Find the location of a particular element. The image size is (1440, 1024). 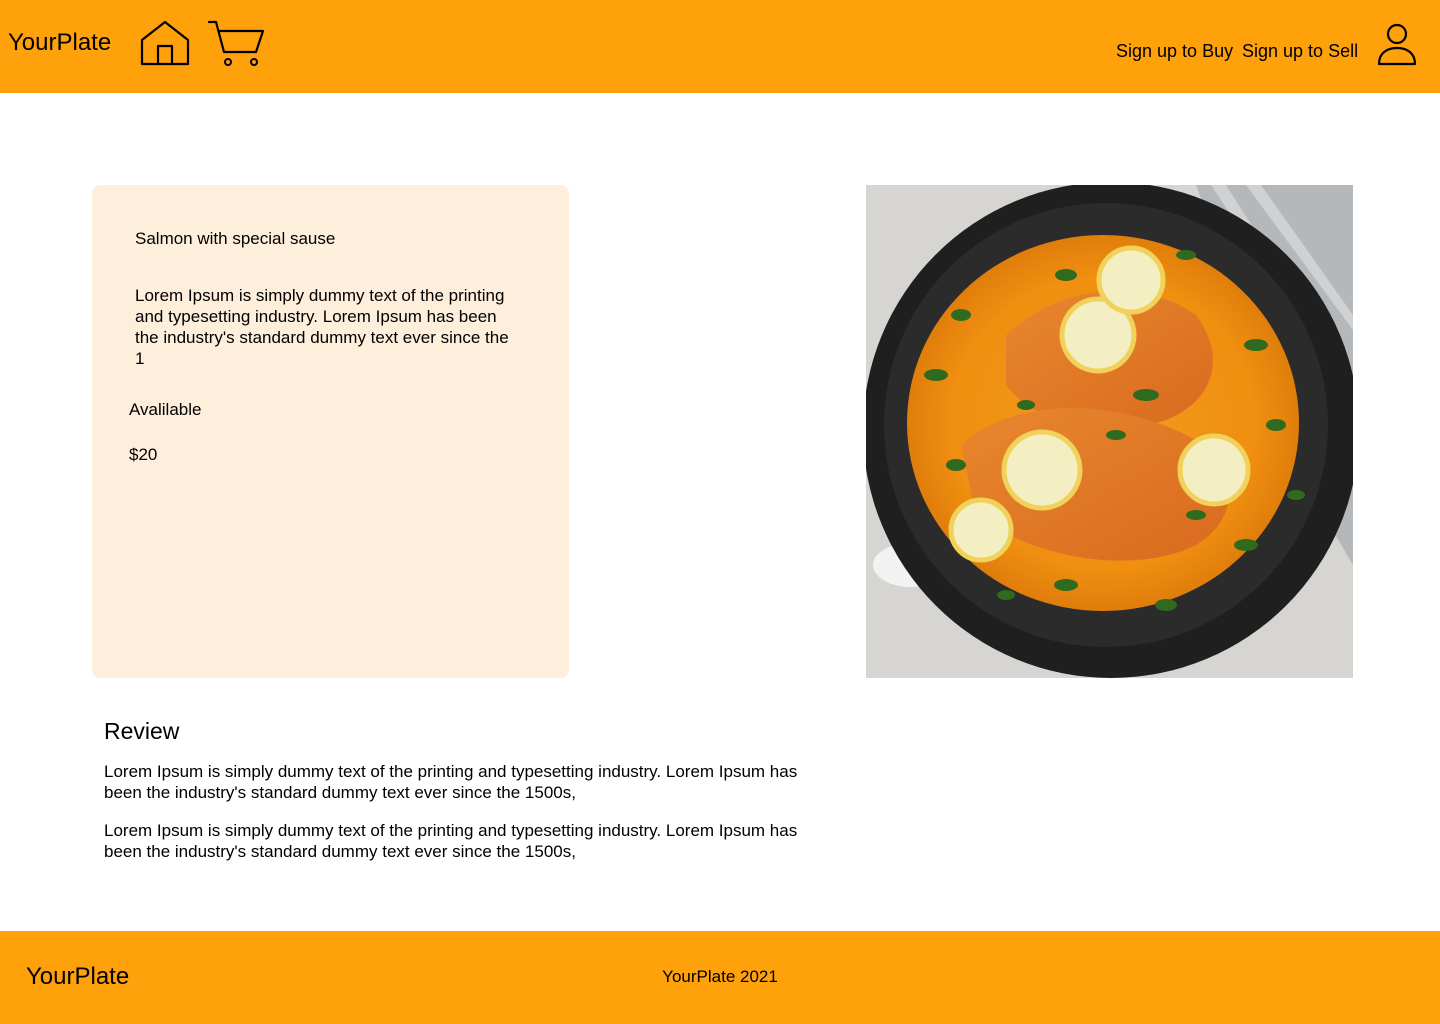

copyright-text: YourPlate 2021 is located at coordinates (720, 976).